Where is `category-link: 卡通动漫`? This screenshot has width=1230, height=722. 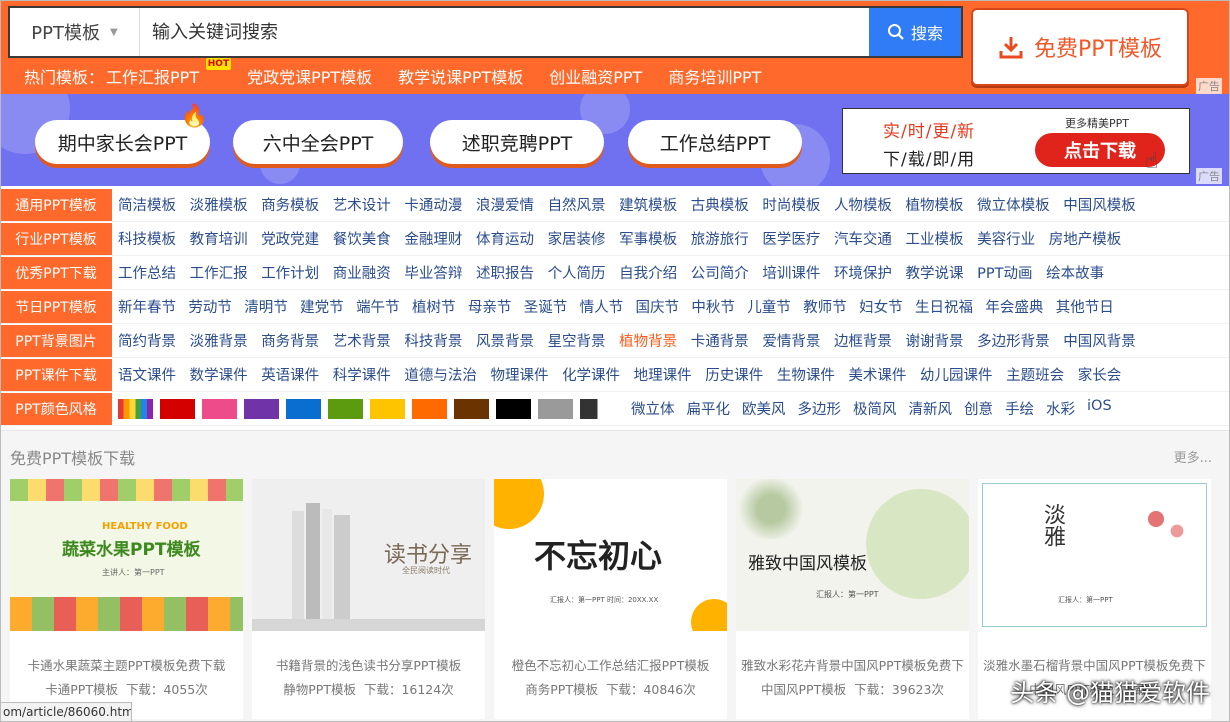
category-link: 卡通动漫 is located at coordinates (433, 204).